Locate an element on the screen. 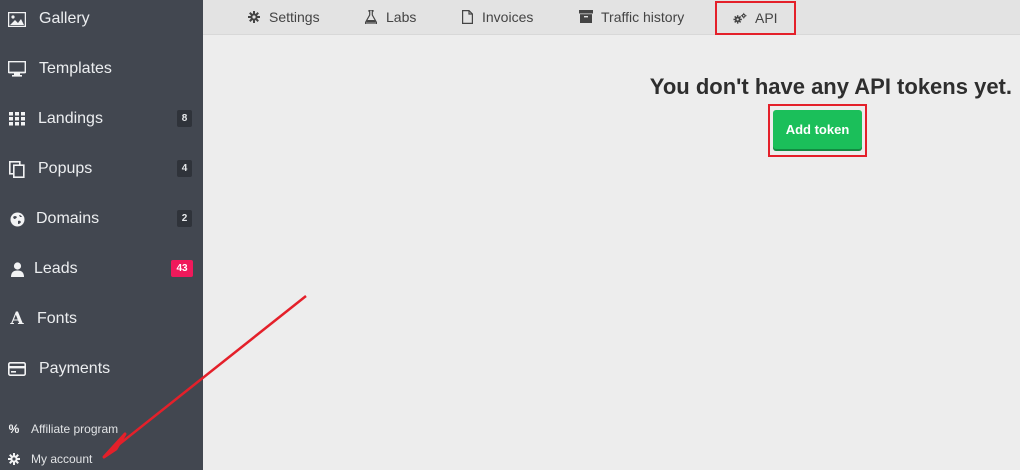  sidebar-item-affiliate-program: % Affiliate program is located at coordinates (101, 429).